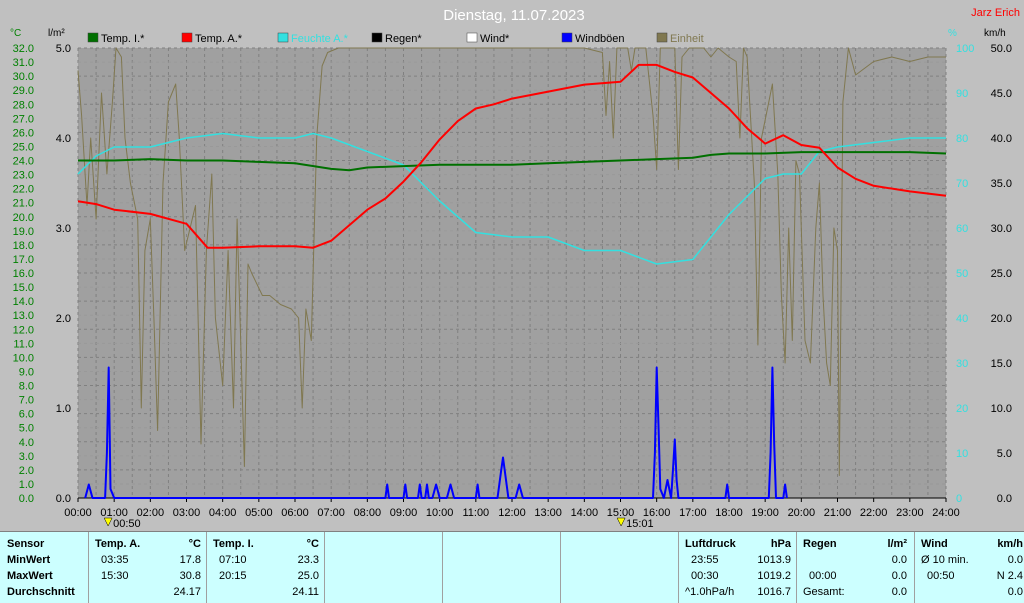  What do you see at coordinates (23, 190) in the screenshot?
I see `temp-axis-tick: 22.0` at bounding box center [23, 190].